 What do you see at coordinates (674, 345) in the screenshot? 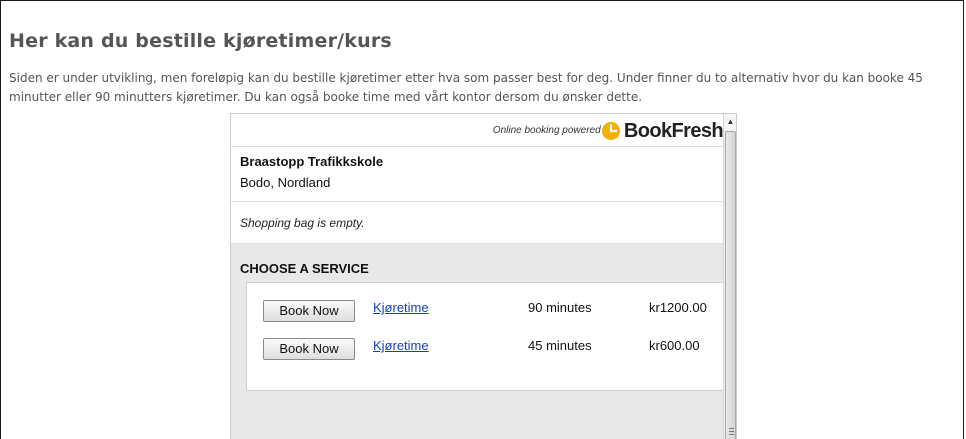
I see `service-price: kr600.00` at bounding box center [674, 345].